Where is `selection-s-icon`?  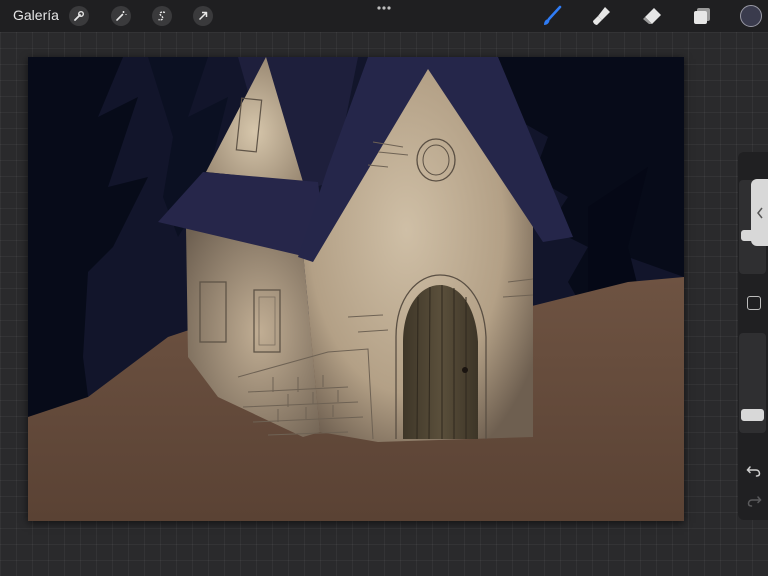
selection-s-icon is located at coordinates (162, 16).